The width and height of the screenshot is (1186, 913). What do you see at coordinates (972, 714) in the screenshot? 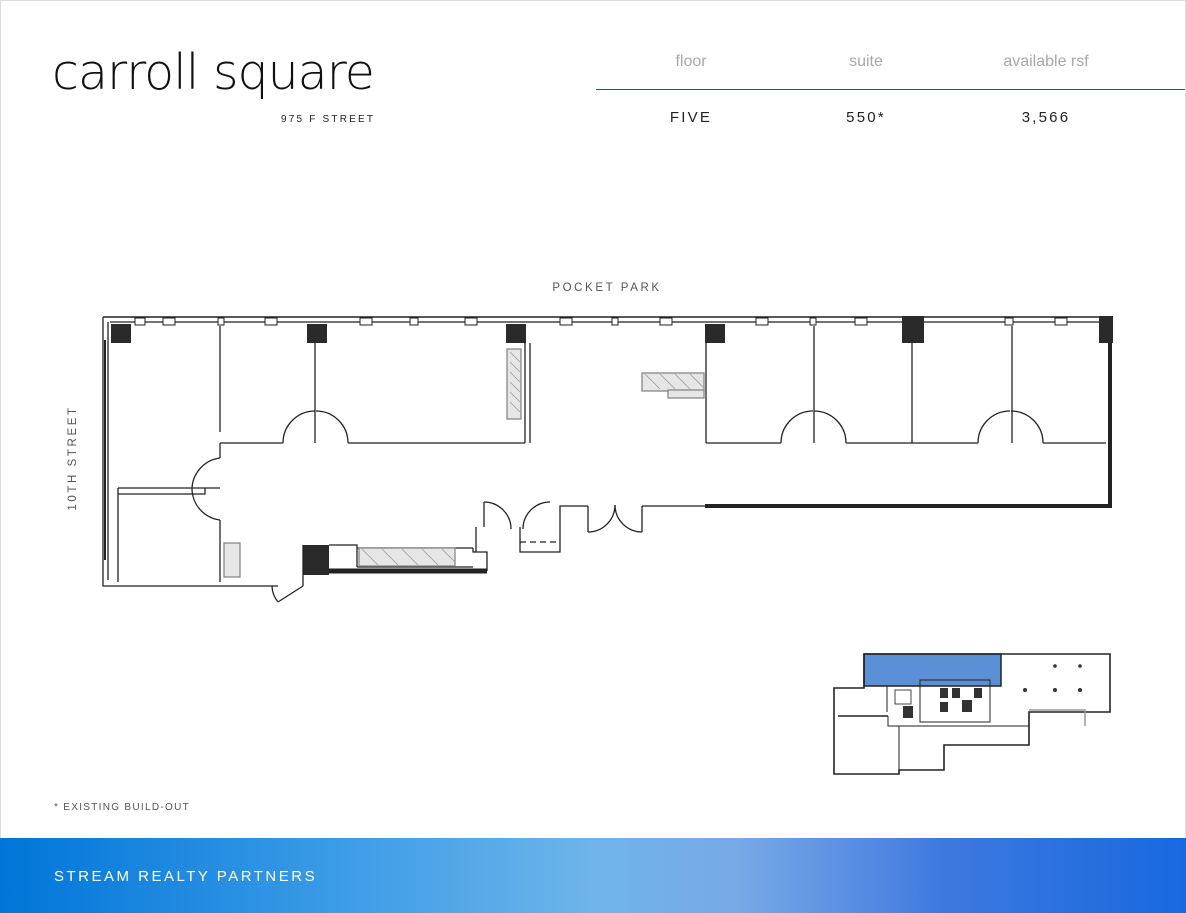
I see `key-plan` at bounding box center [972, 714].